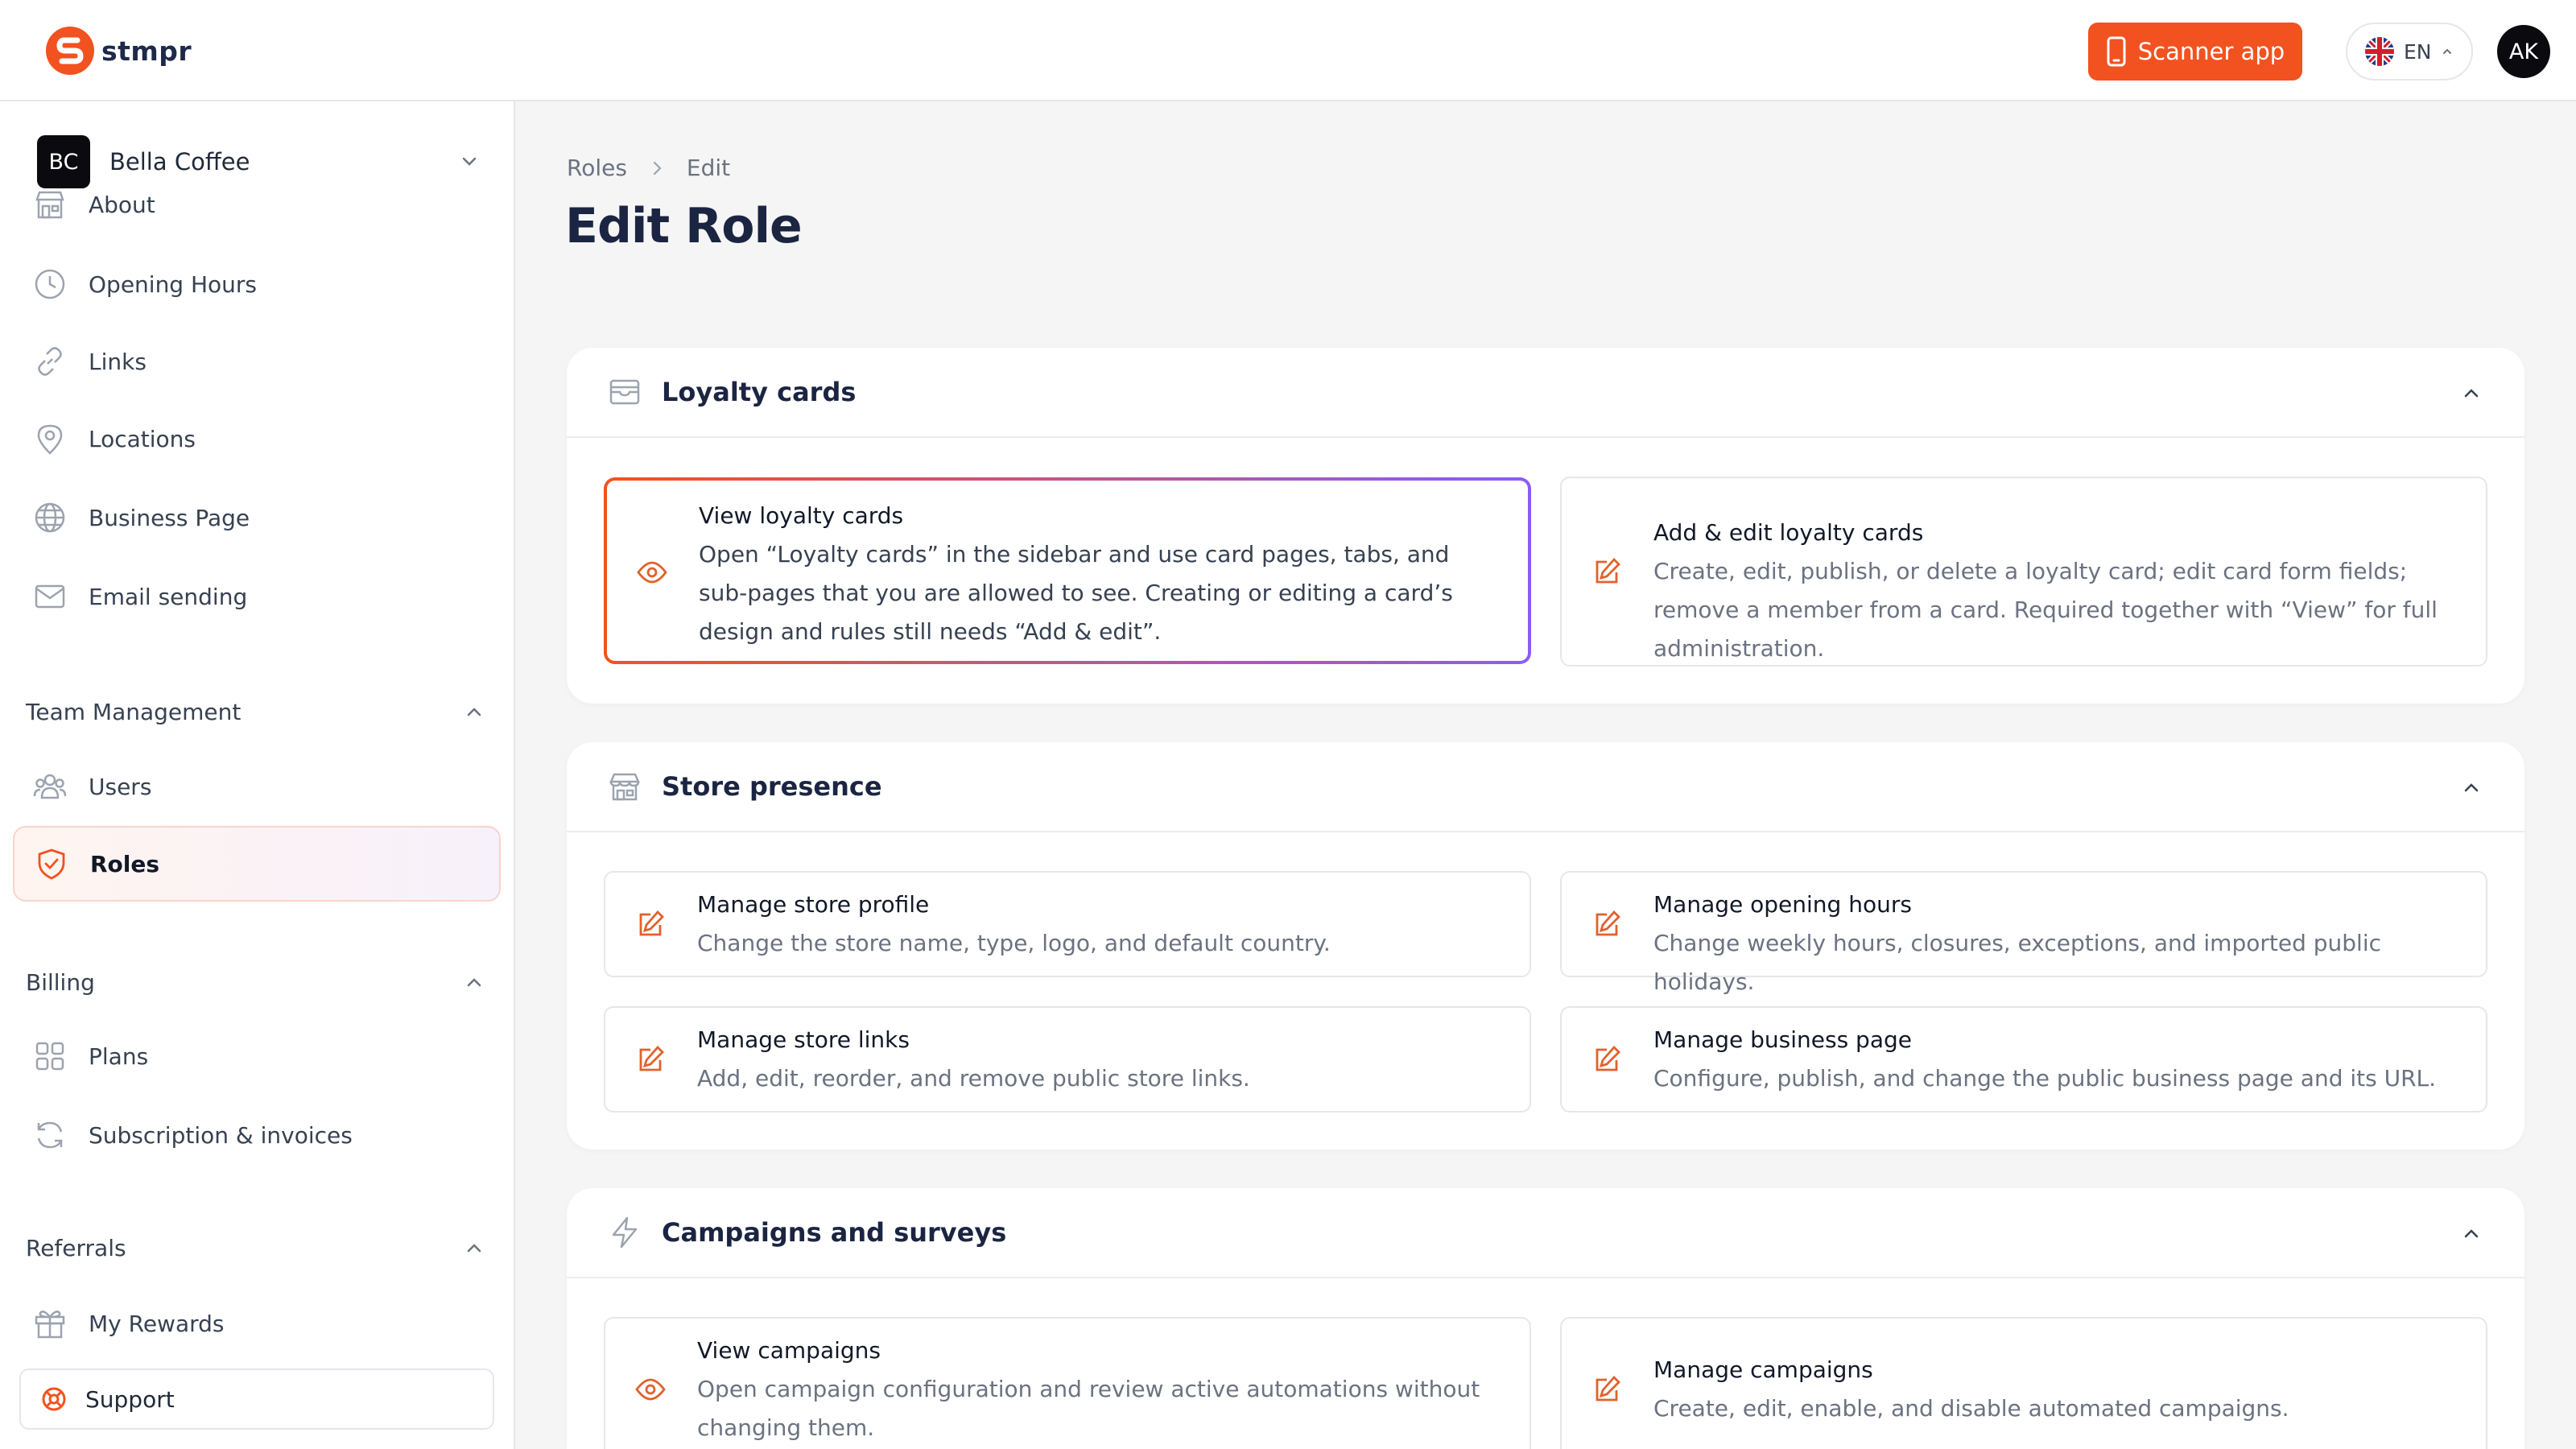 The height and width of the screenshot is (1449, 2576). Describe the element at coordinates (50, 517) in the screenshot. I see `globe-icon` at that location.